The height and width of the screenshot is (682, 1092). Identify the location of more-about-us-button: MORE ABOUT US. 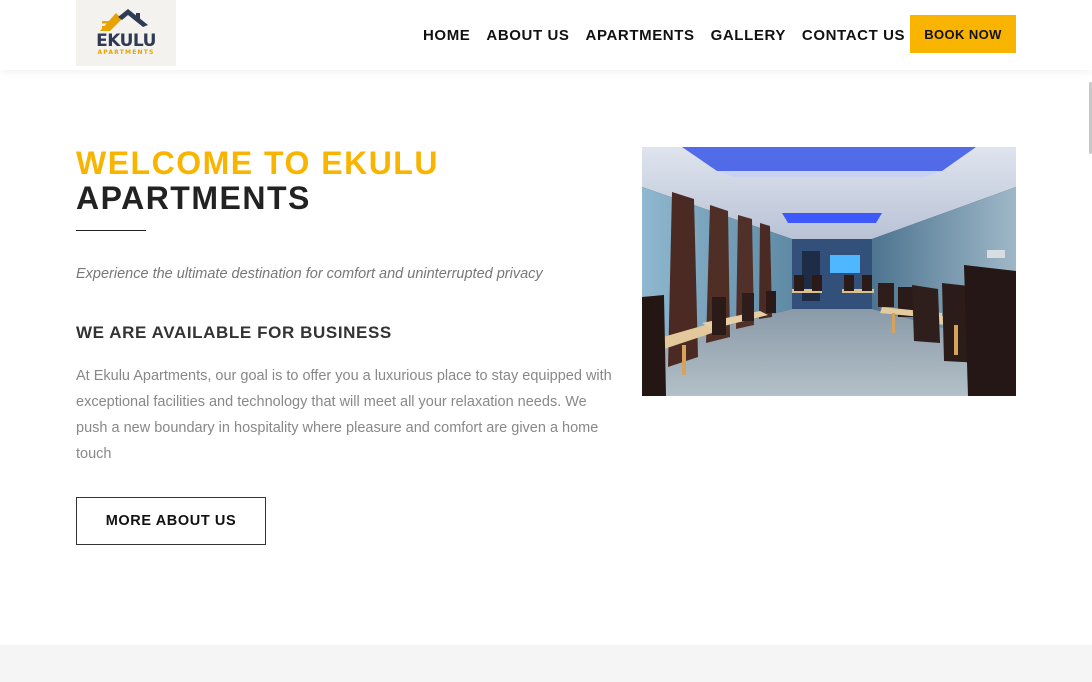
(171, 521).